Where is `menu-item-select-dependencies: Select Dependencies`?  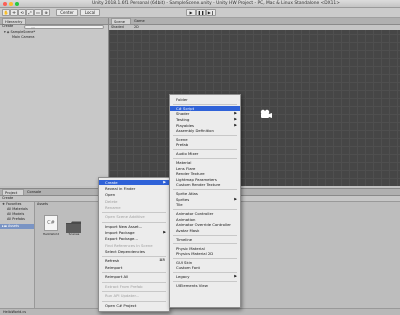
menu-item-select-dependencies: Select Dependencies is located at coordinates (134, 251).